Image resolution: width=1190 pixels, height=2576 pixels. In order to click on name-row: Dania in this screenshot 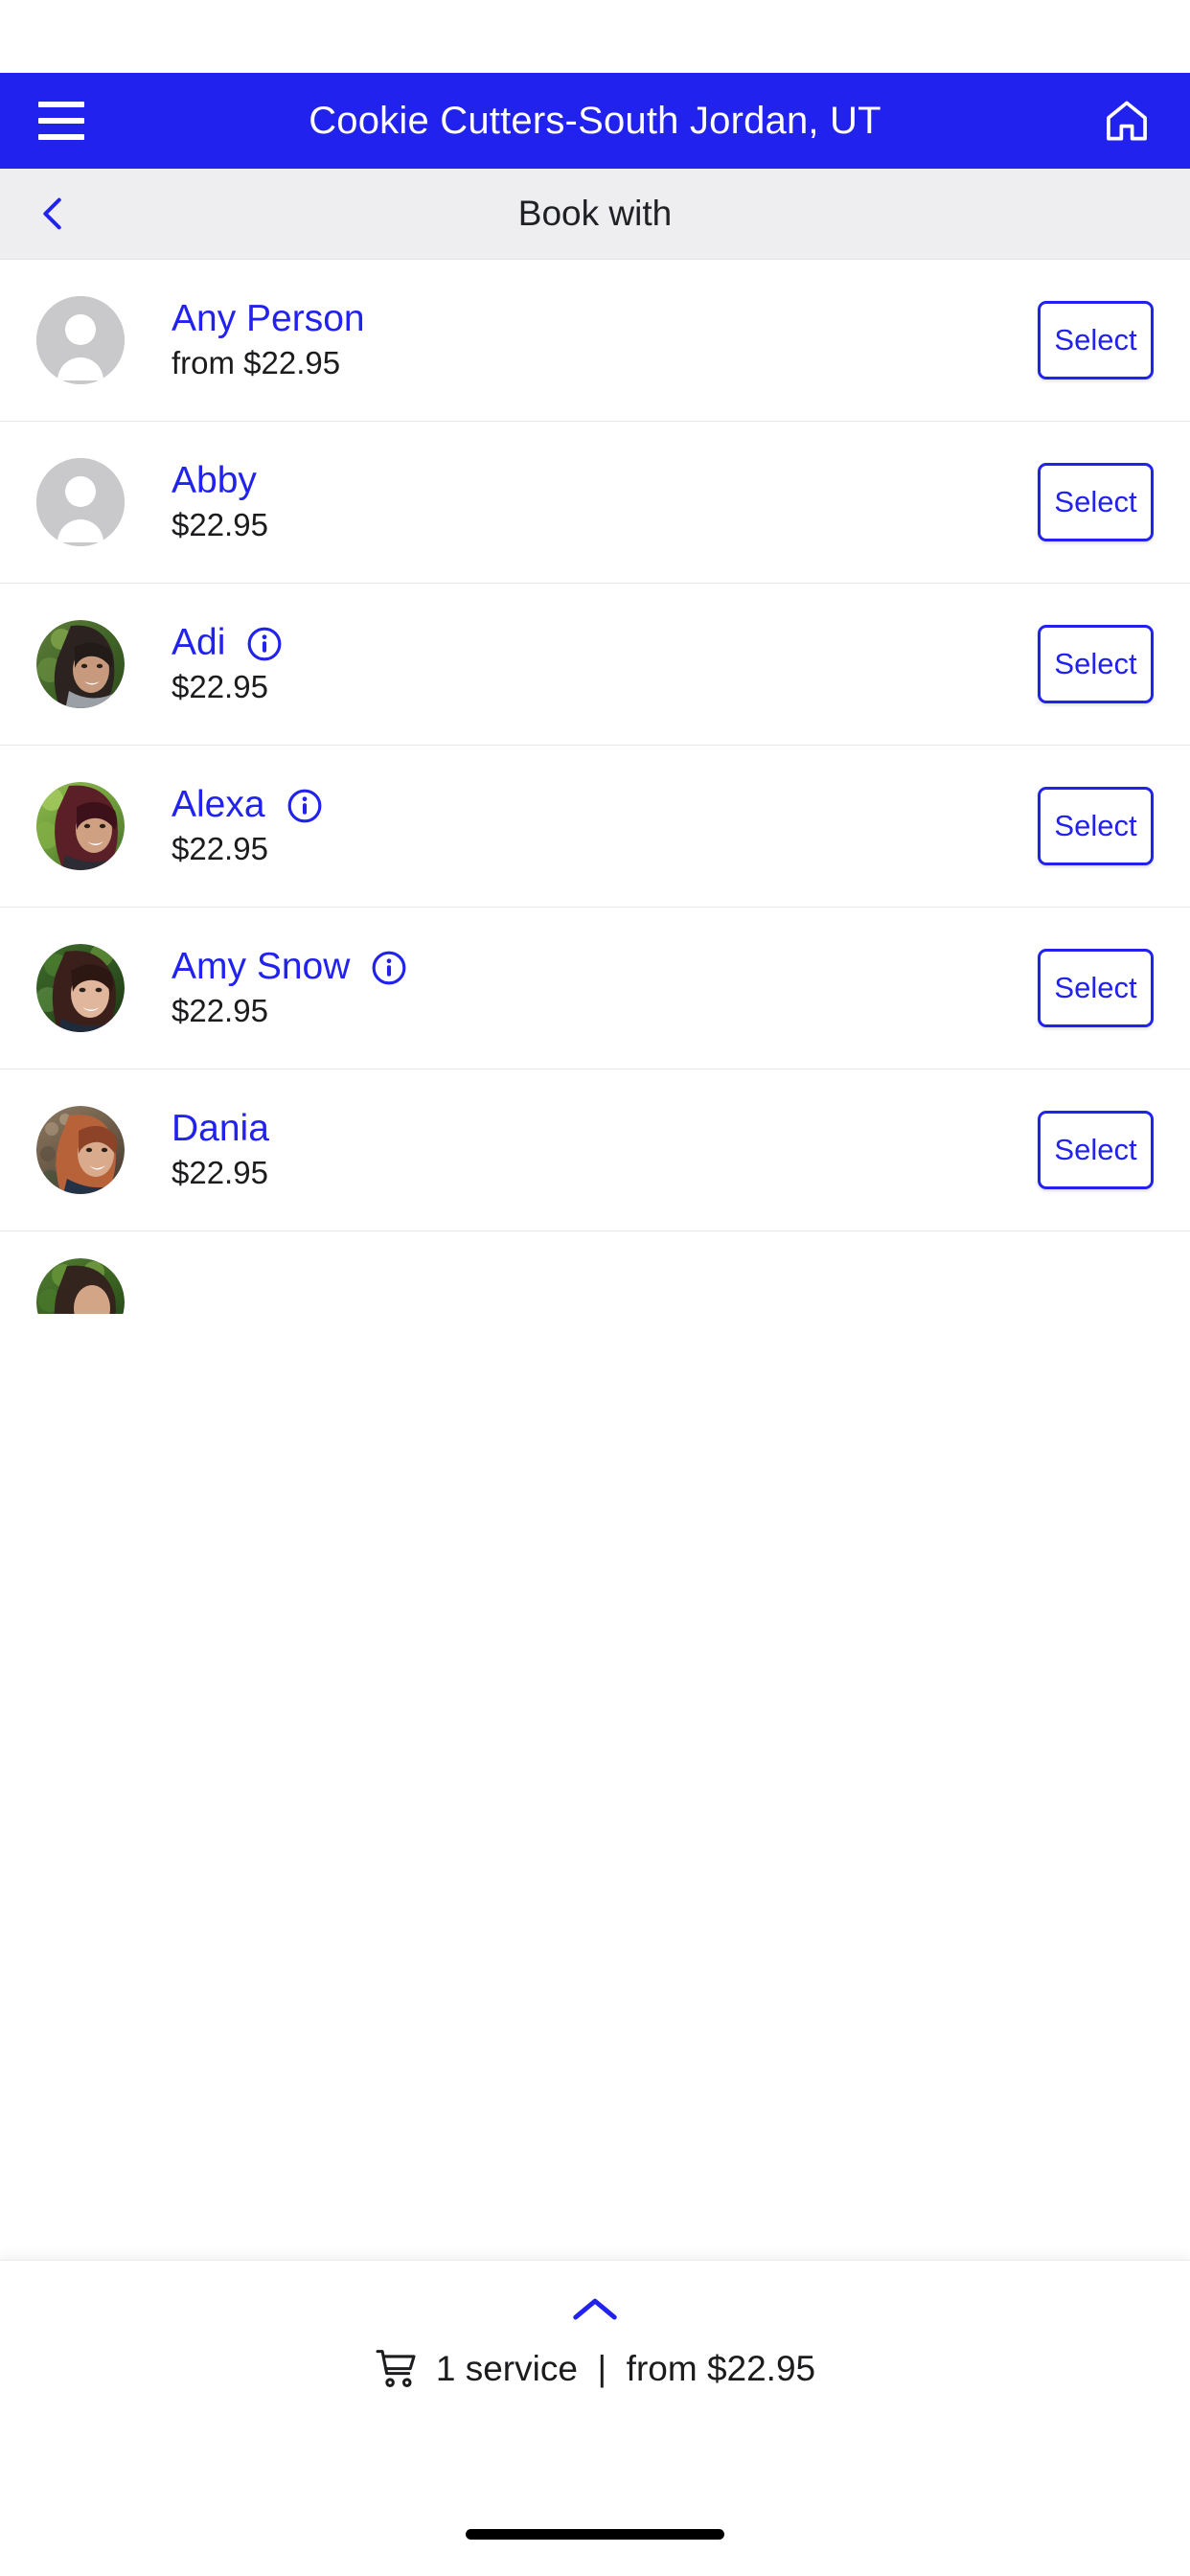, I will do `click(605, 1129)`.